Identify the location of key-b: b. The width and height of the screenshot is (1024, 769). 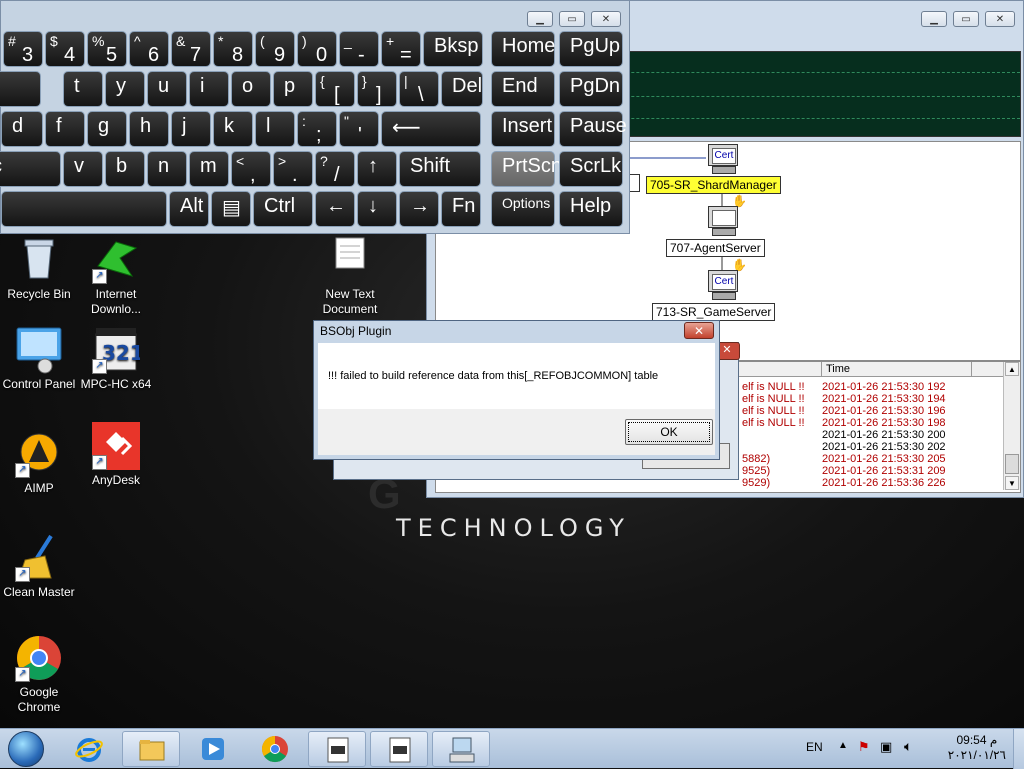
(125, 169).